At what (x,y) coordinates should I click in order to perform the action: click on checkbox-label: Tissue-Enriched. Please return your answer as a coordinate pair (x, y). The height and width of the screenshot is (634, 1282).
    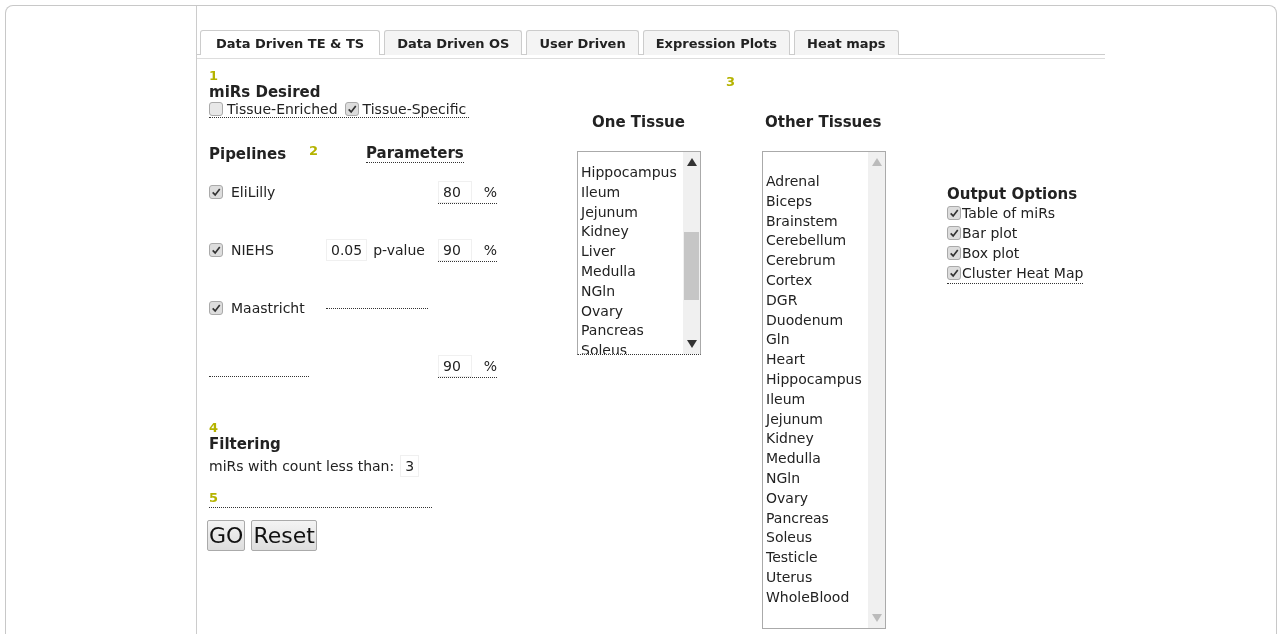
    Looking at the image, I should click on (282, 109).